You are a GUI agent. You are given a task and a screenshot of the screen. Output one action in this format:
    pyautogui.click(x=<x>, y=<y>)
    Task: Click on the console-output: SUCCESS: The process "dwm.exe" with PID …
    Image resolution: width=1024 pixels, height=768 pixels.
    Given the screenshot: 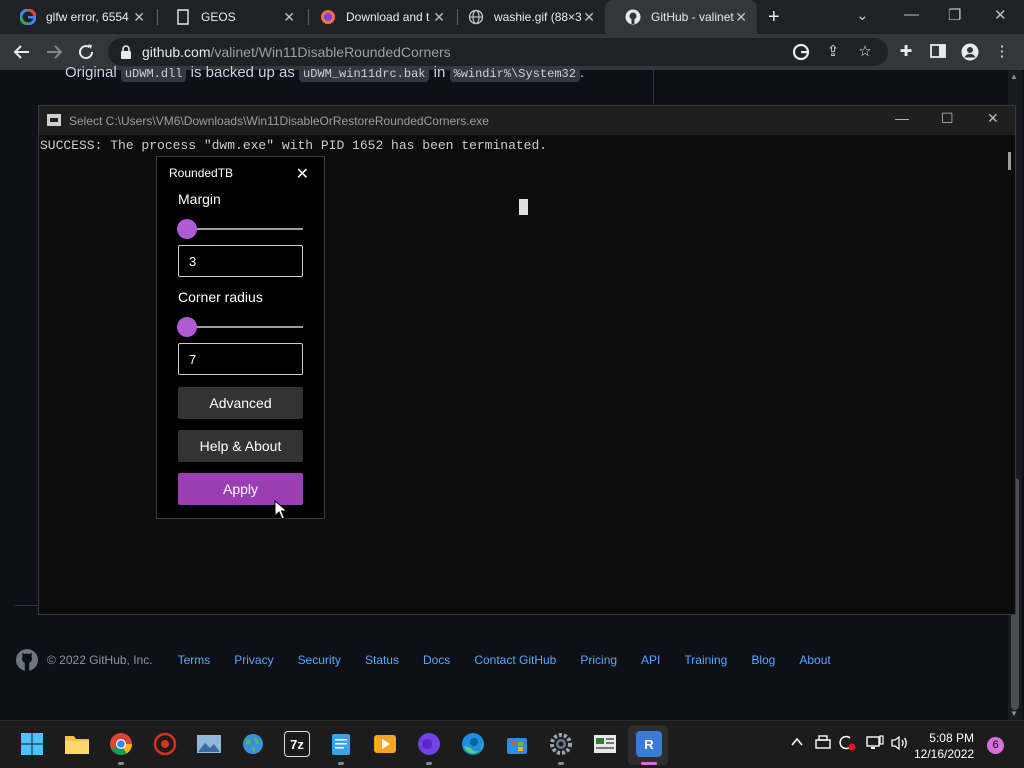 What is the action you would take?
    pyautogui.click(x=293, y=145)
    